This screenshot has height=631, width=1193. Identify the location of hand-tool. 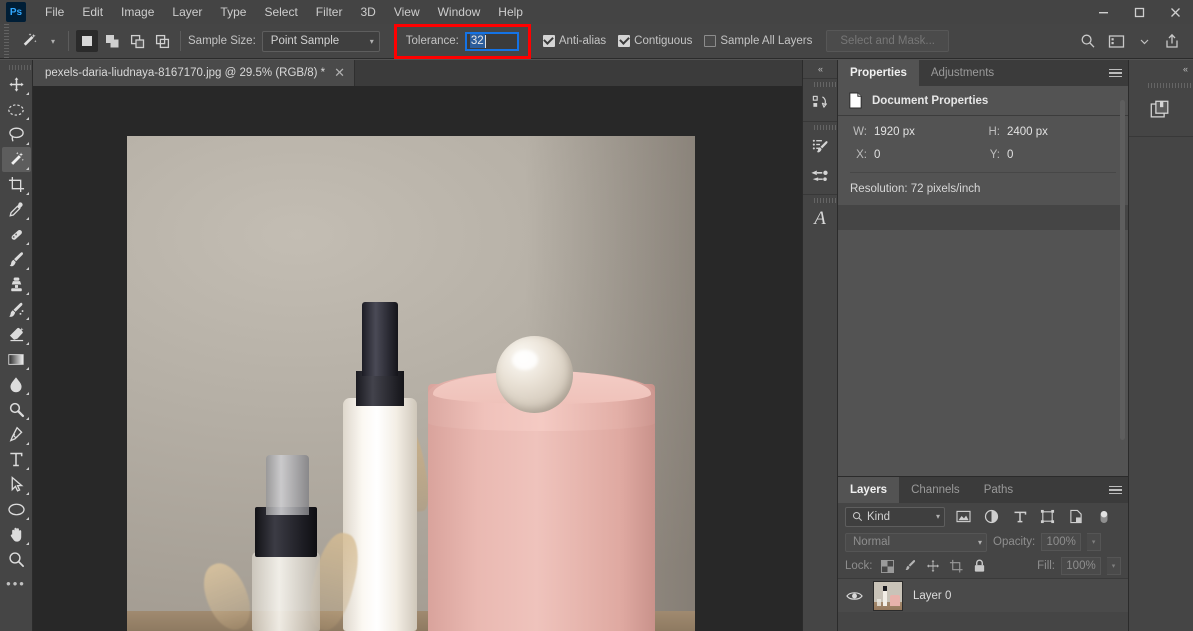
(16, 534).